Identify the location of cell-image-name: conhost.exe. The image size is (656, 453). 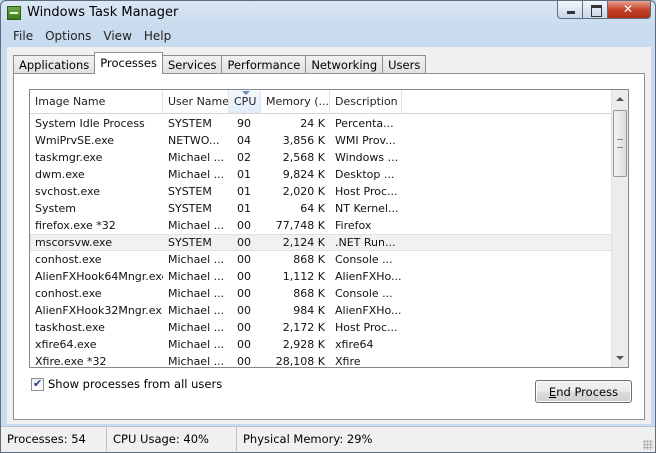
(68, 259).